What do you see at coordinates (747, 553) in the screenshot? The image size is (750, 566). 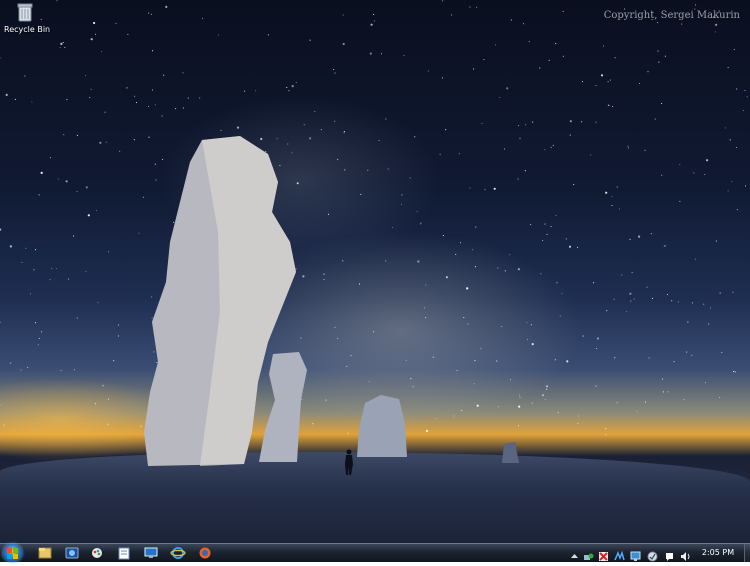 I see `show-desktop-button` at bounding box center [747, 553].